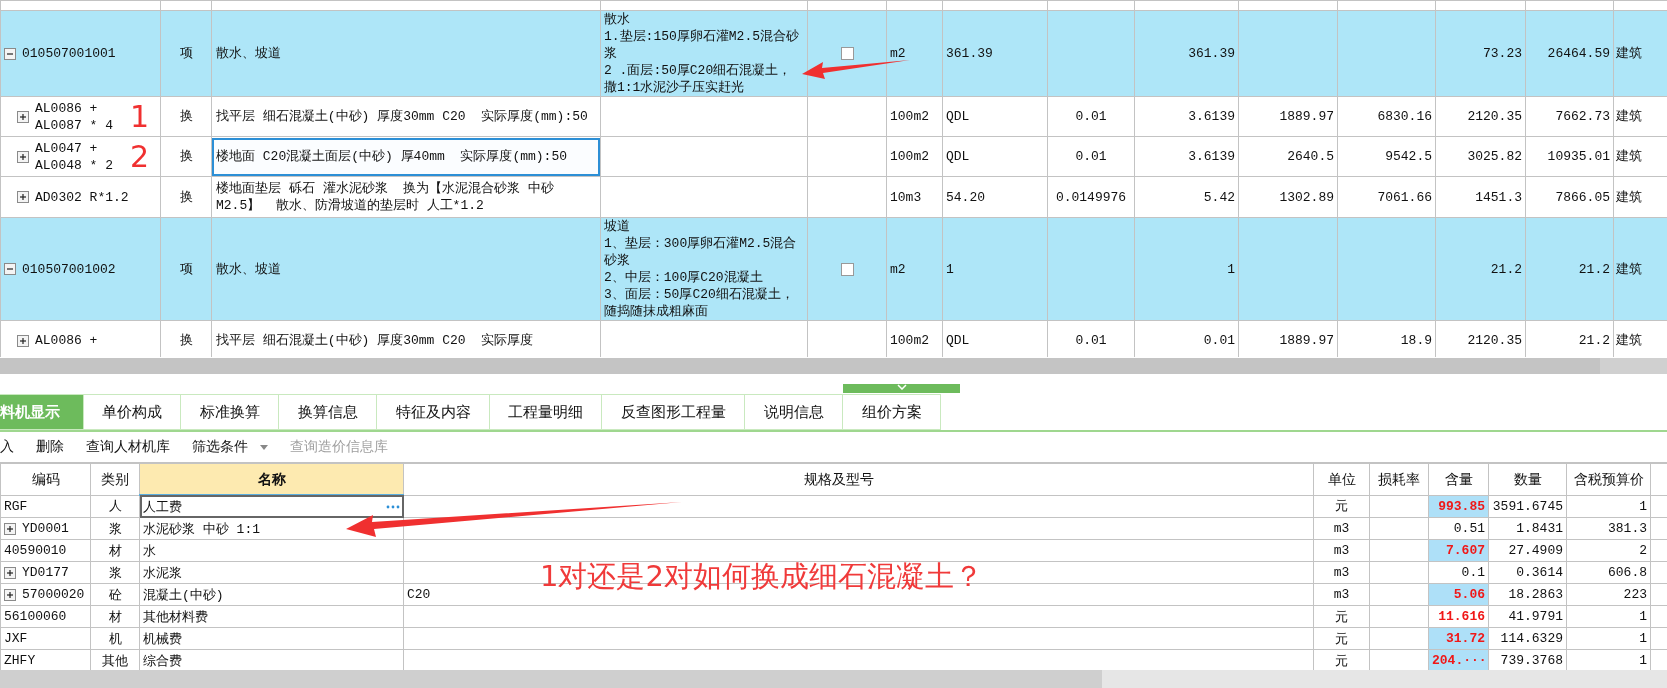 The image size is (1667, 688). What do you see at coordinates (186, 269) in the screenshot?
I see `item-type: 项` at bounding box center [186, 269].